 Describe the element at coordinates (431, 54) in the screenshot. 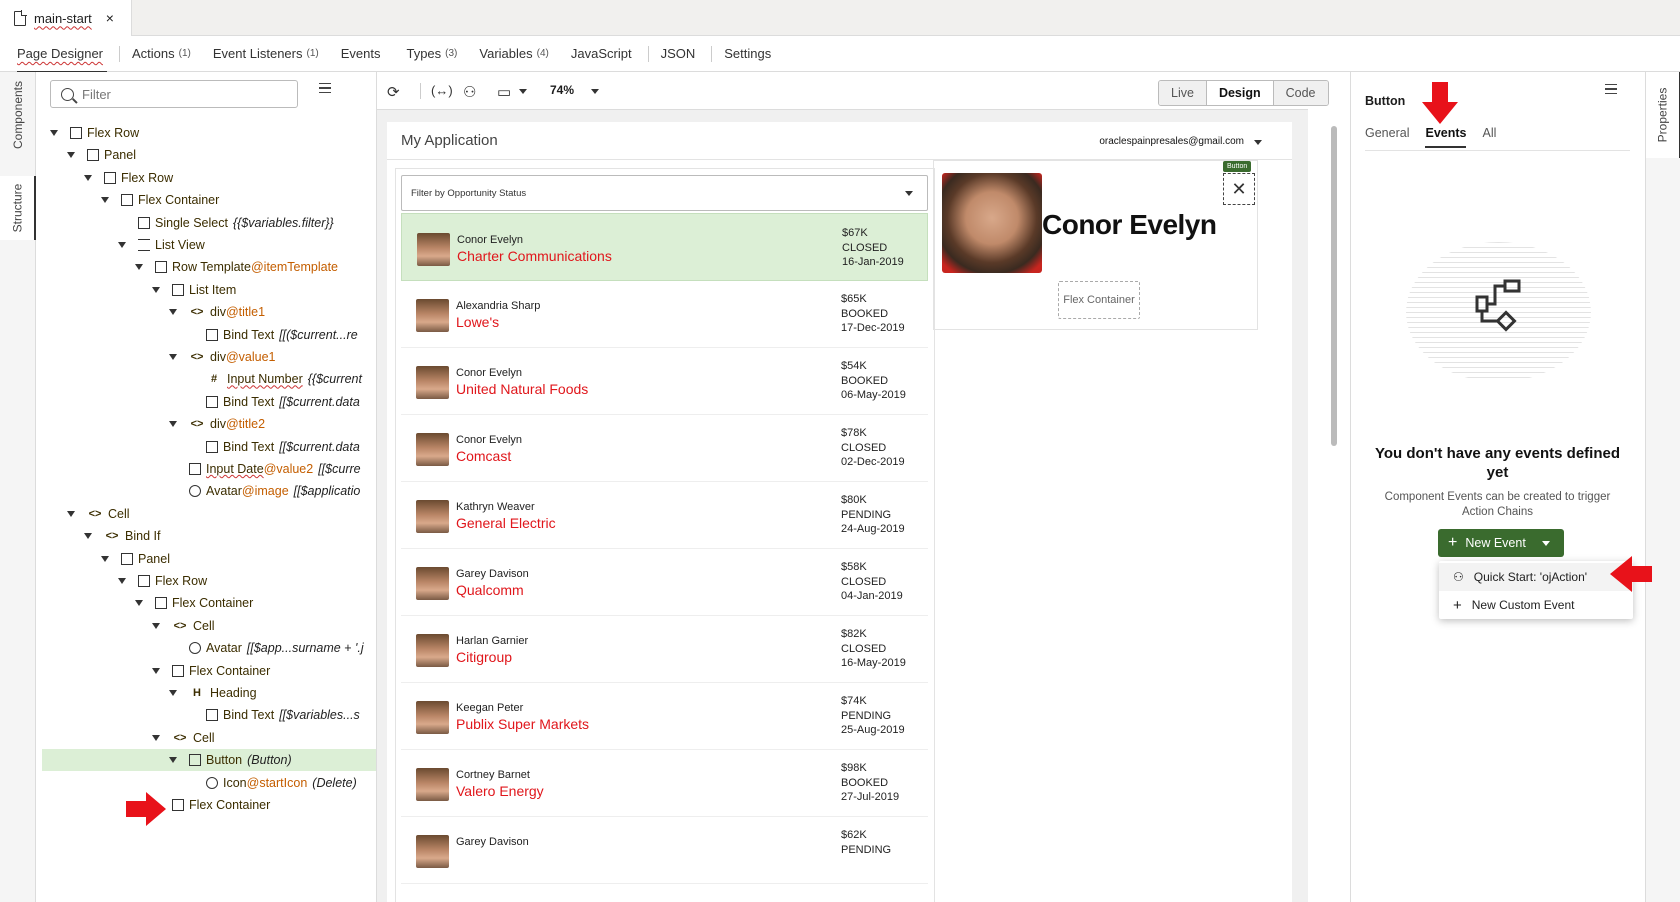

I see `designer-tab-types: Types (3)` at that location.